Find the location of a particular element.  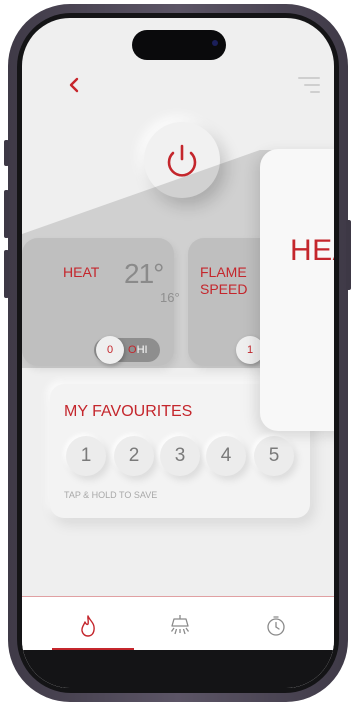

light-icon is located at coordinates (180, 625).